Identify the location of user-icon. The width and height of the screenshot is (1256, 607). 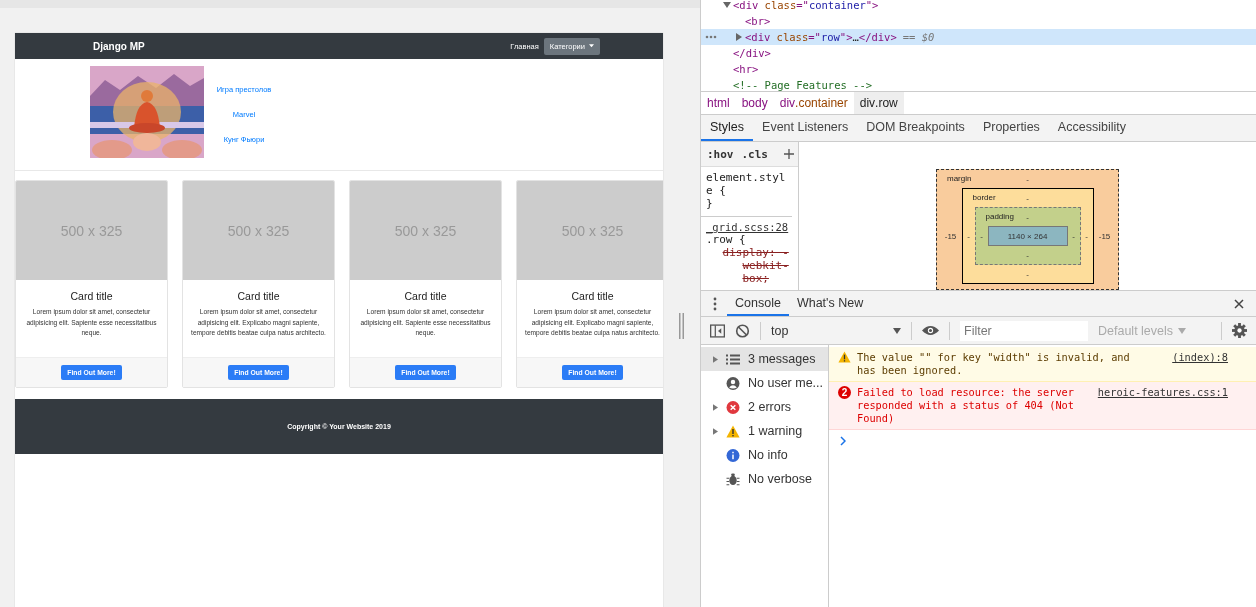
(733, 383).